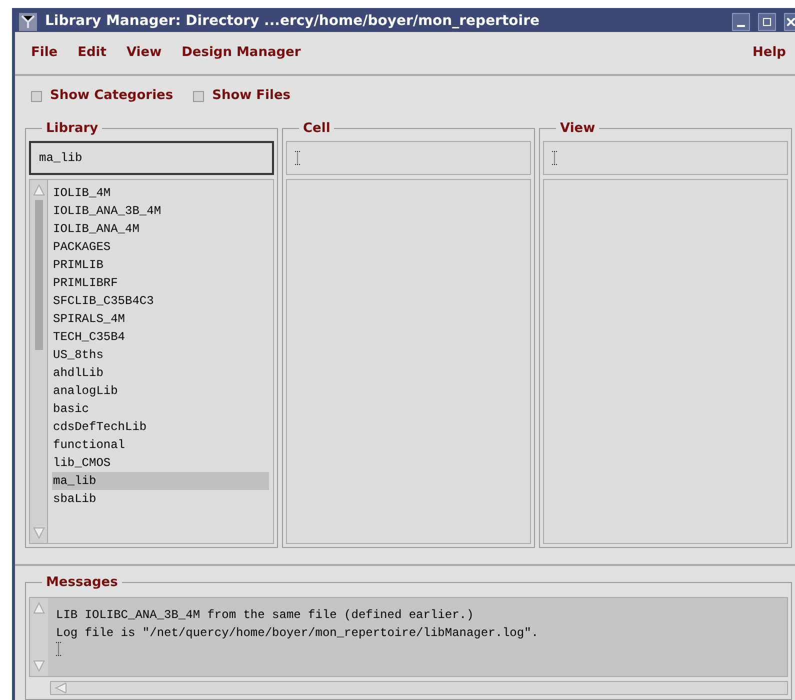 The image size is (795, 700). Describe the element at coordinates (160, 409) in the screenshot. I see `library-item: basic` at that location.